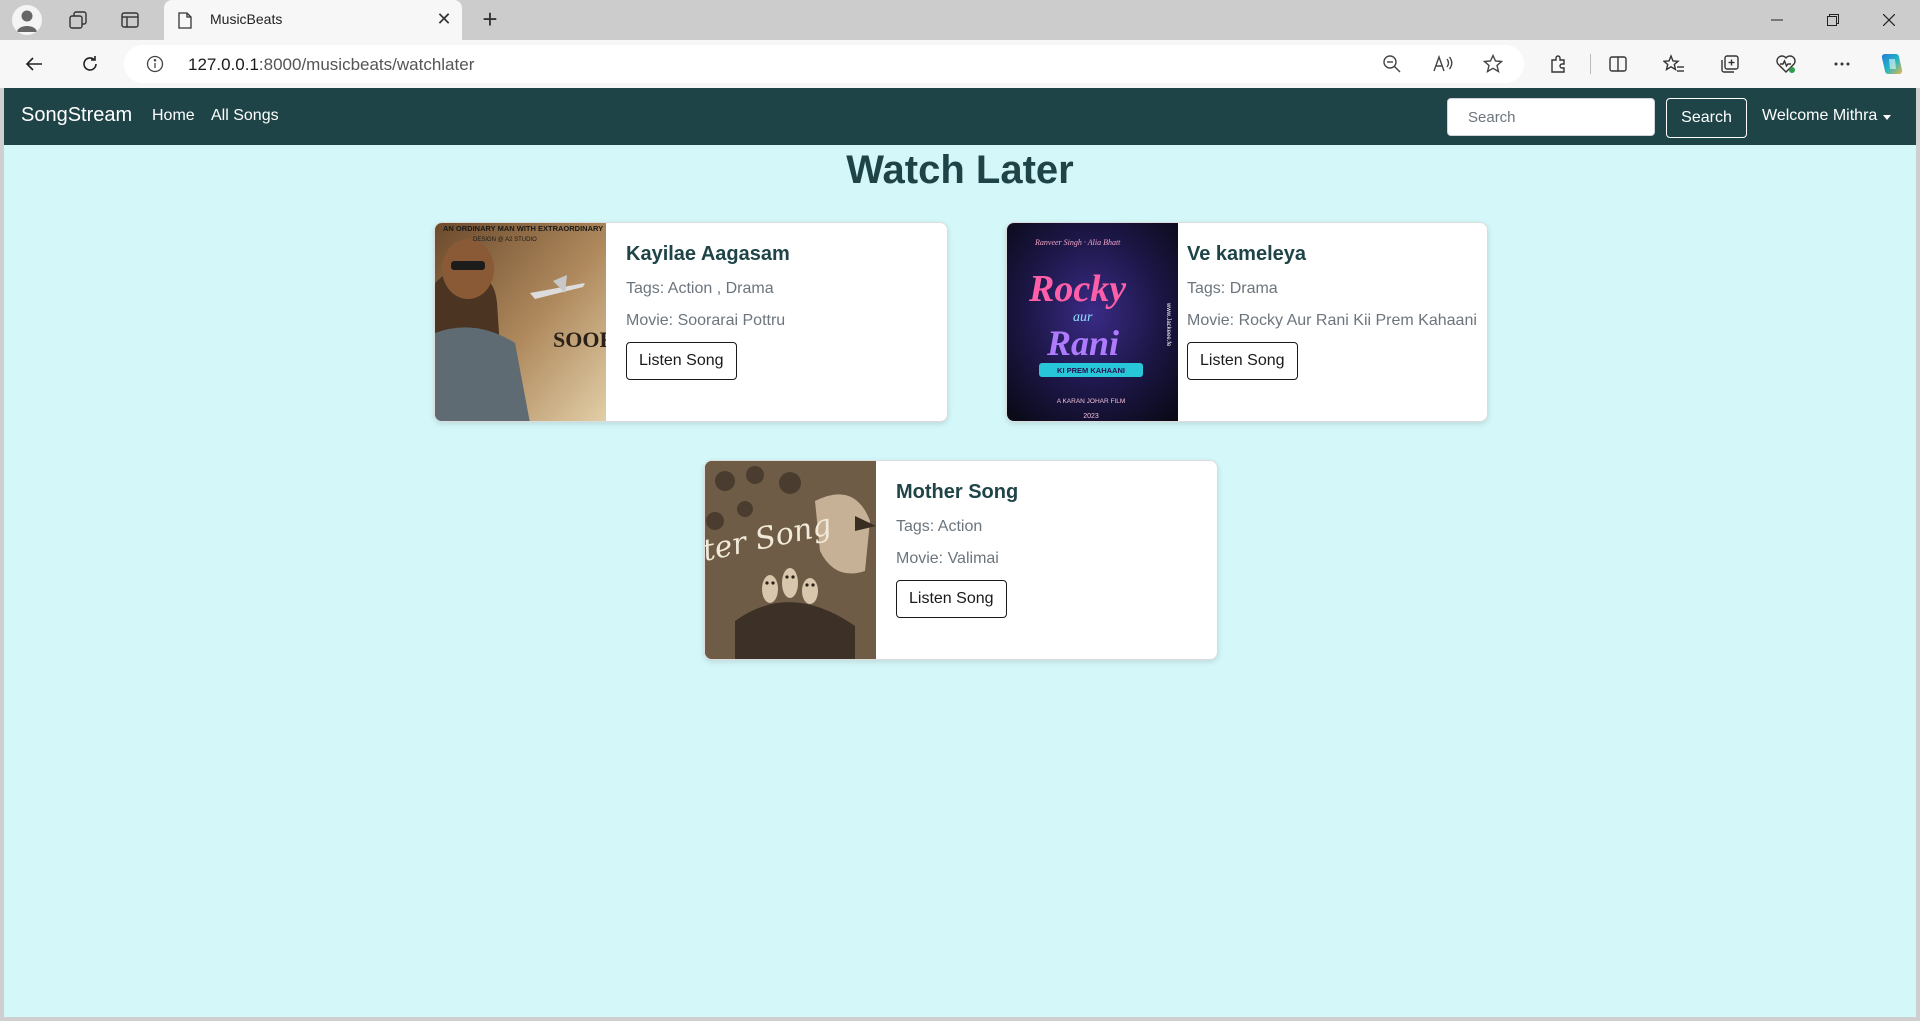 The width and height of the screenshot is (1920, 1021). Describe the element at coordinates (444, 19) in the screenshot. I see `close-tab-icon: ✕` at that location.